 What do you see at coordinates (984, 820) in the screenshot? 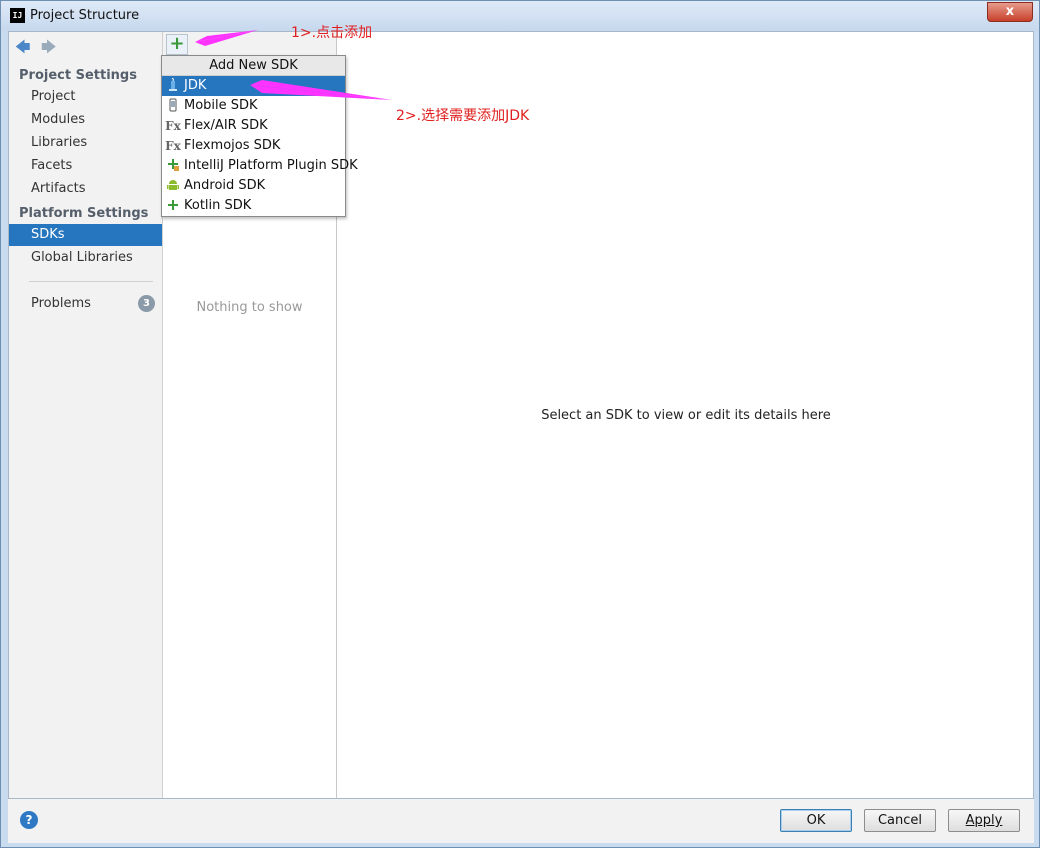
I see `apply-button: Apply` at bounding box center [984, 820].